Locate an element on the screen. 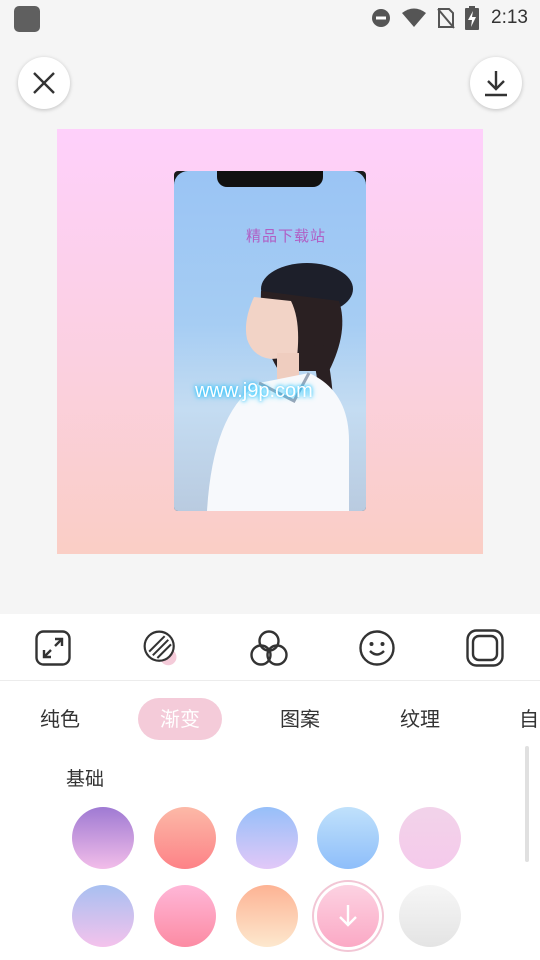 The height and width of the screenshot is (960, 540). close-button is located at coordinates (44, 83).